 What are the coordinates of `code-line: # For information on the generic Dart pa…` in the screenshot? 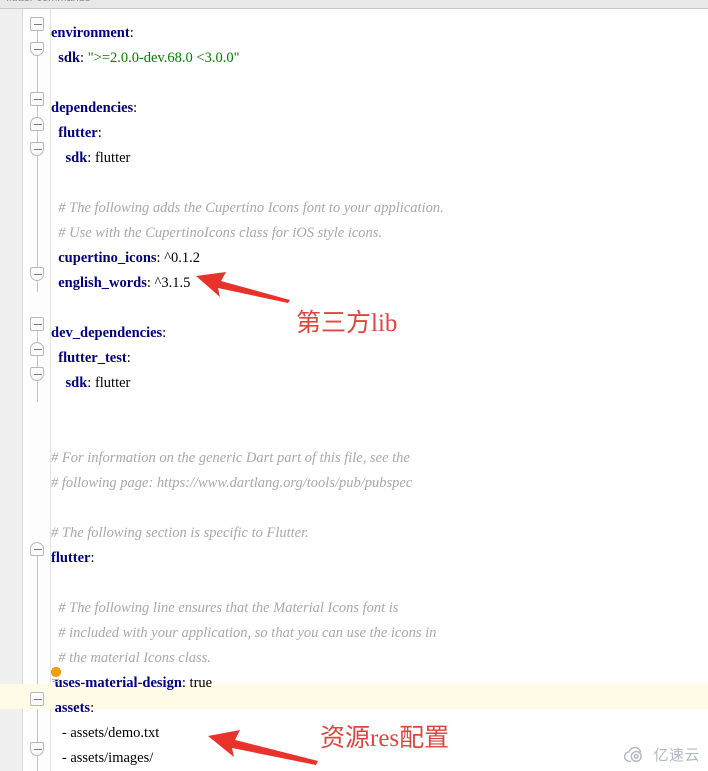 It's located at (379, 458).